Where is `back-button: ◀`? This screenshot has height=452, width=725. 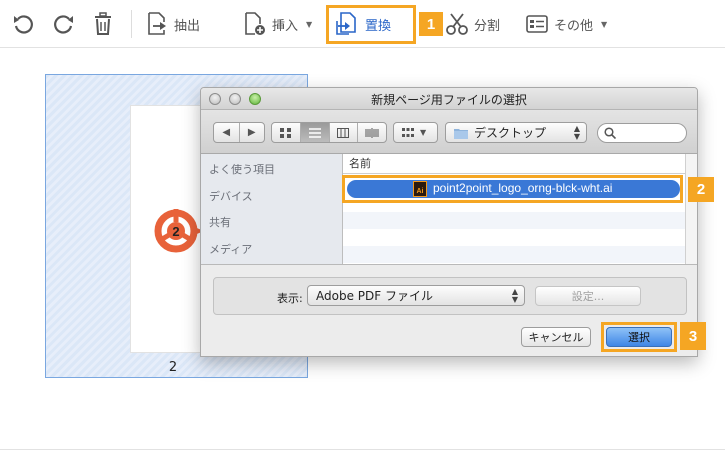 back-button: ◀ is located at coordinates (227, 132).